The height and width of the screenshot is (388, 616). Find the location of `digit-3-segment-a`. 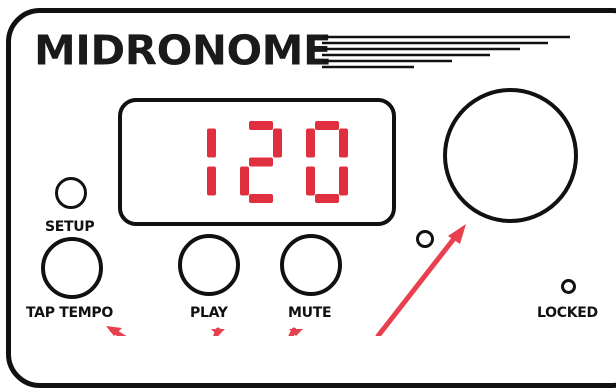

digit-3-segment-a is located at coordinates (327, 125).